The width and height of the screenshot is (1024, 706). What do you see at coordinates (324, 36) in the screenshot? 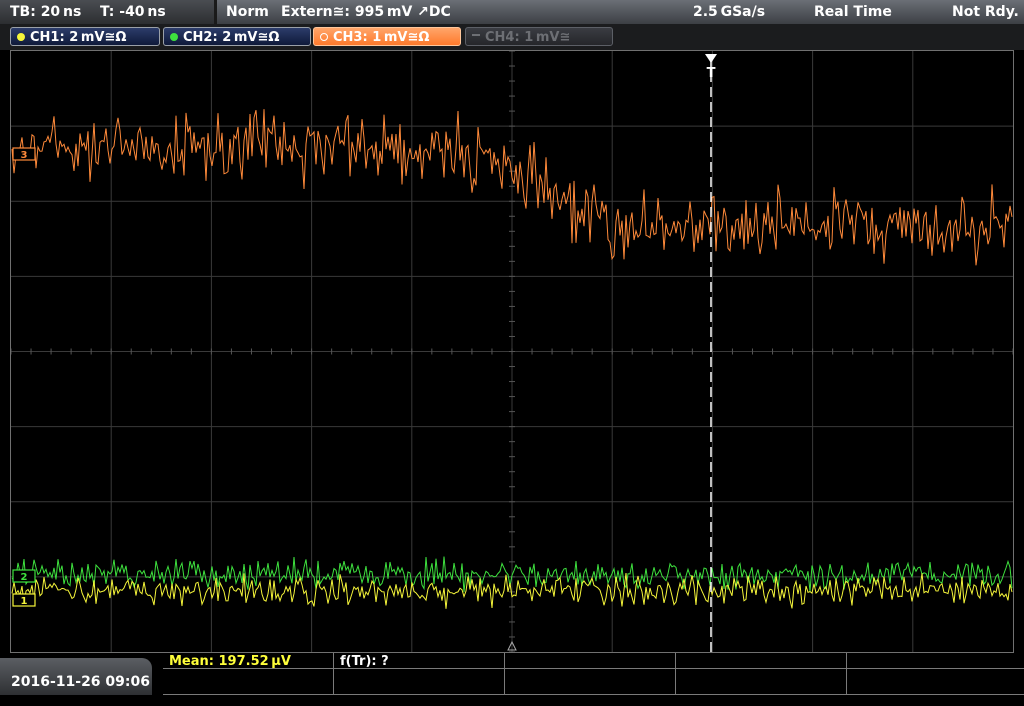
I see `channel-3-color-icon` at bounding box center [324, 36].